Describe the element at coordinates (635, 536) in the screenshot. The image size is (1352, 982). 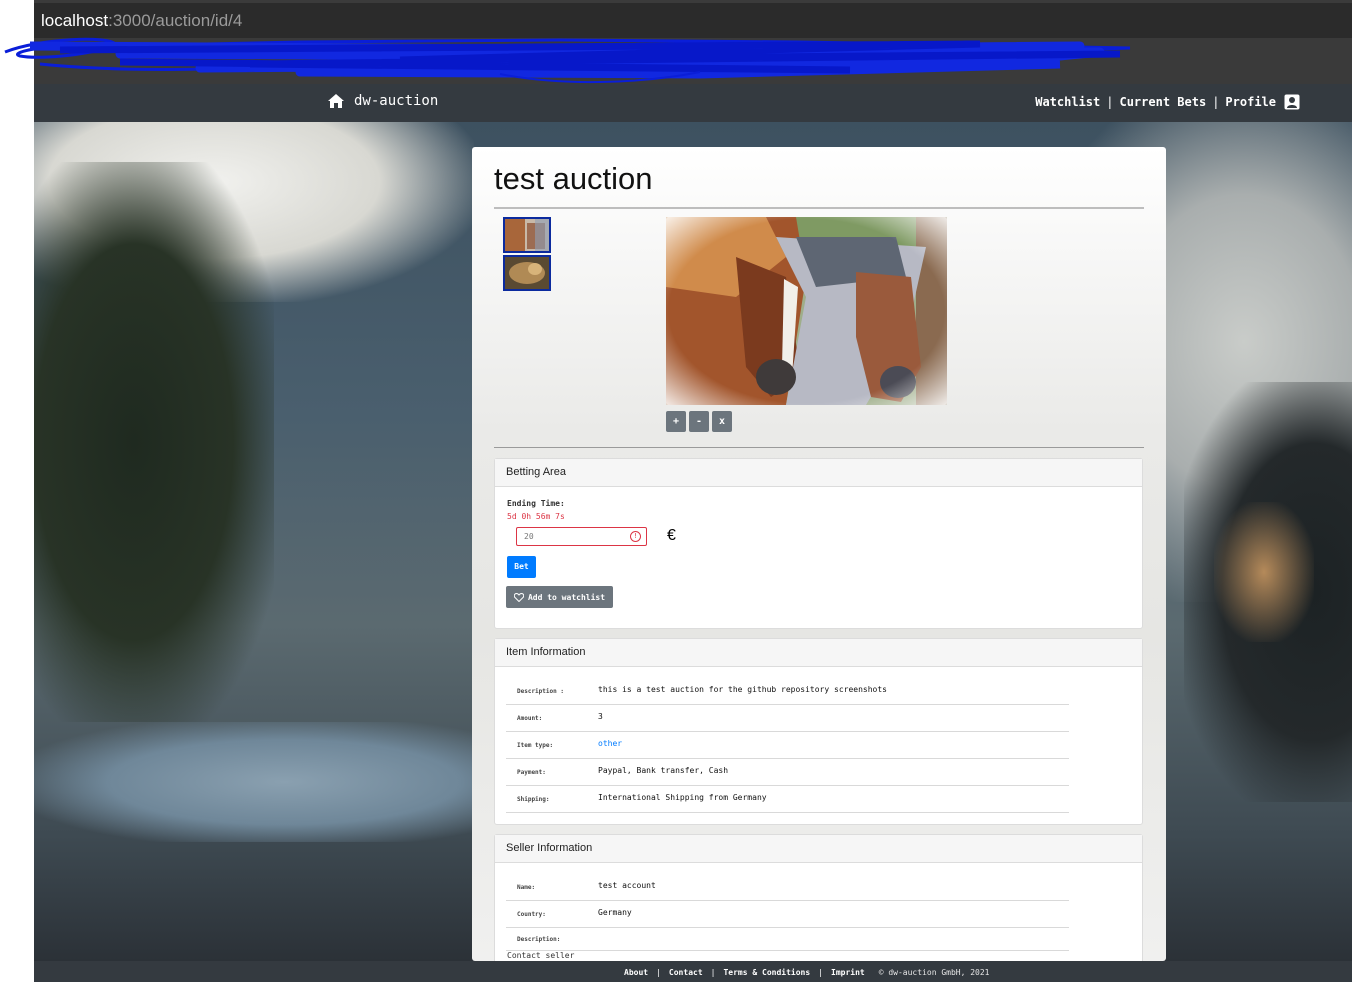
I see `invalid-warning-icon: !` at that location.